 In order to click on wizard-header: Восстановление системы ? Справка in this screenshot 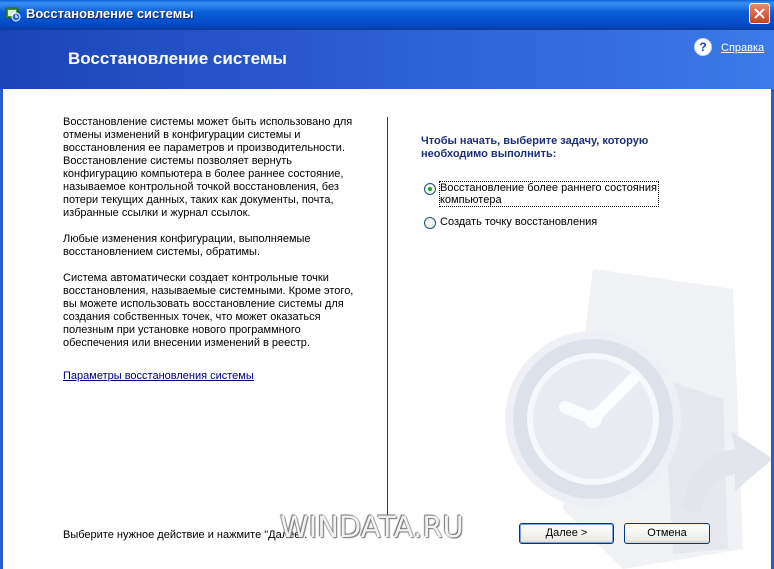, I will do `click(387, 59)`.